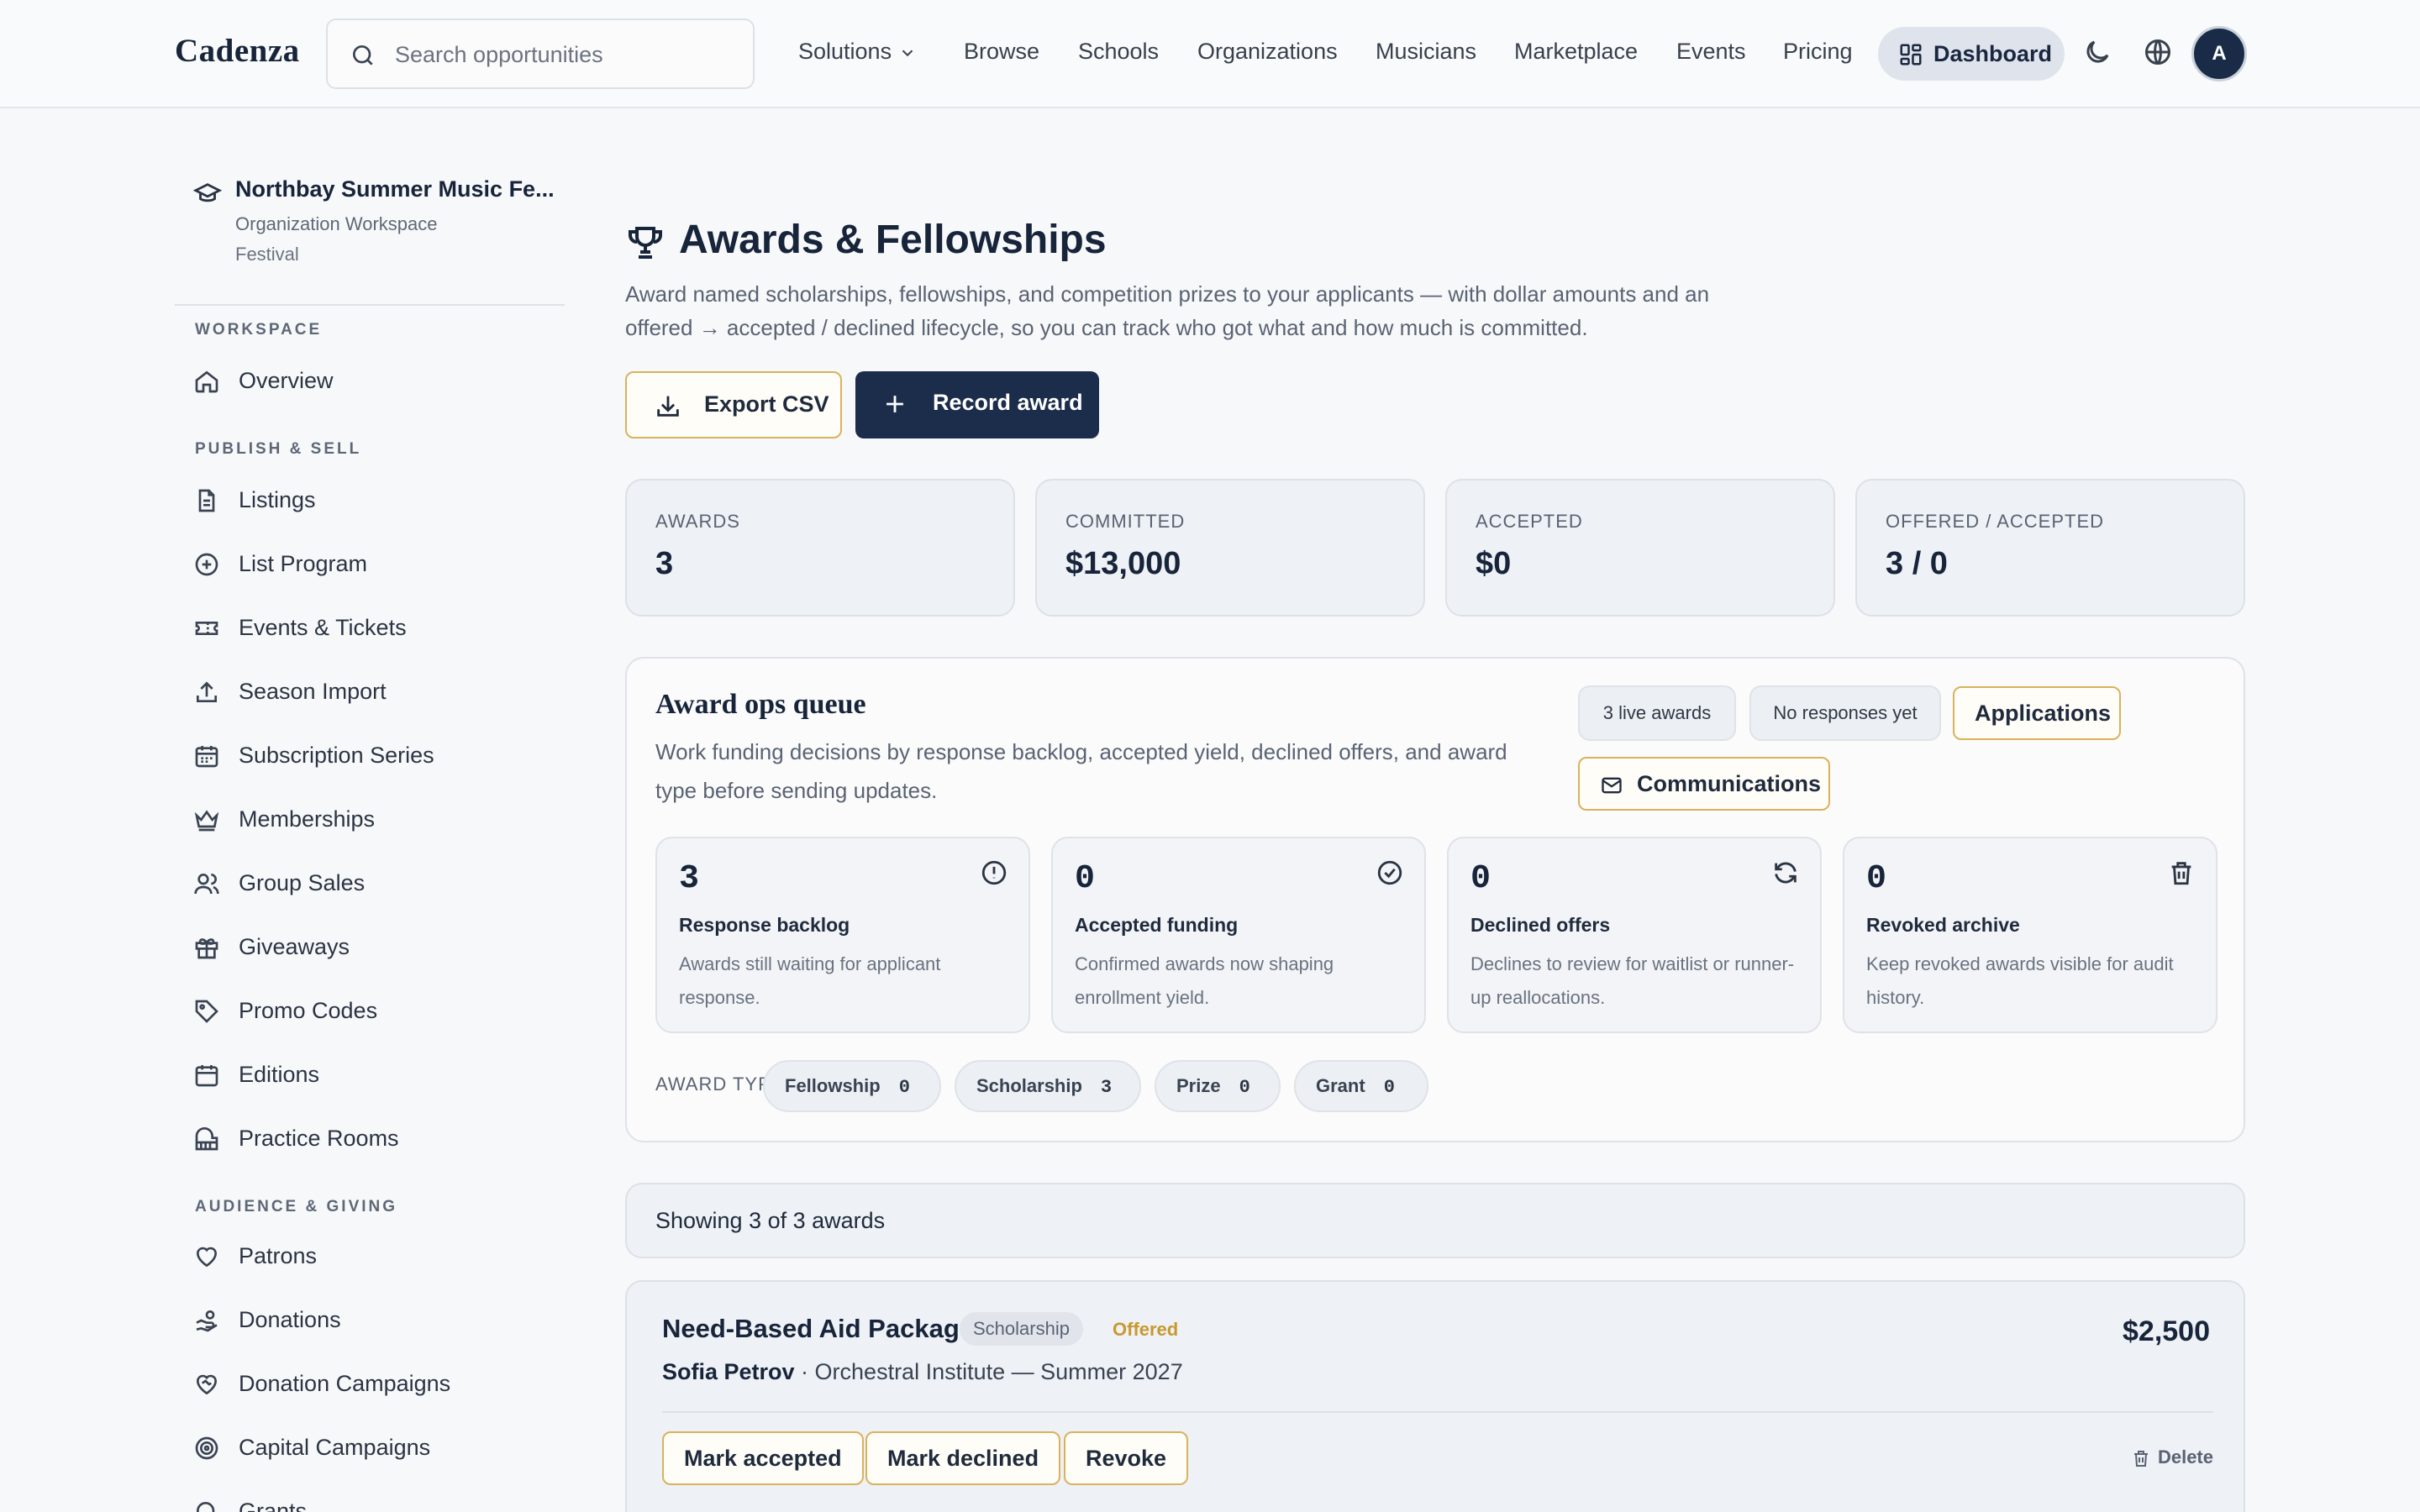  What do you see at coordinates (374, 1384) in the screenshot?
I see `sidebar-item-donation-campaigns: Donation Campaigns` at bounding box center [374, 1384].